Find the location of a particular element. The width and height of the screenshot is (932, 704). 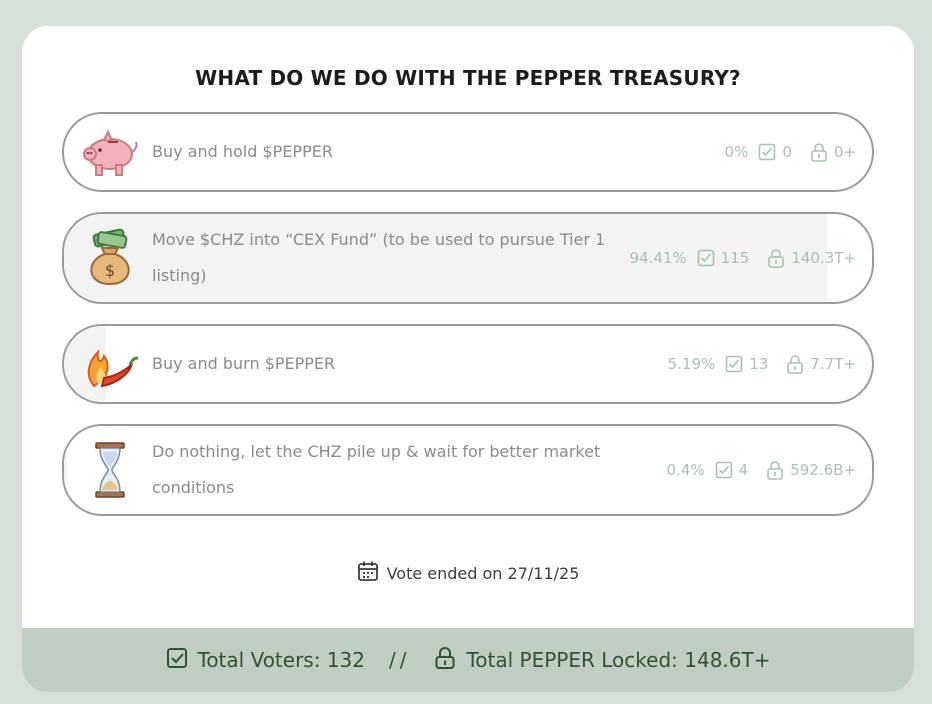

money-bag-icon: $ is located at coordinates (110, 258).